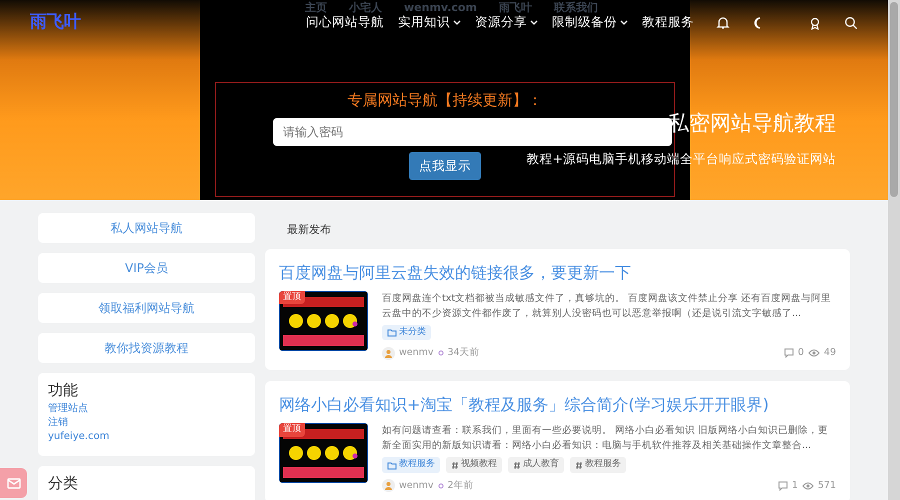 The height and width of the screenshot is (500, 900). I want to click on mail-icon, so click(13, 483).